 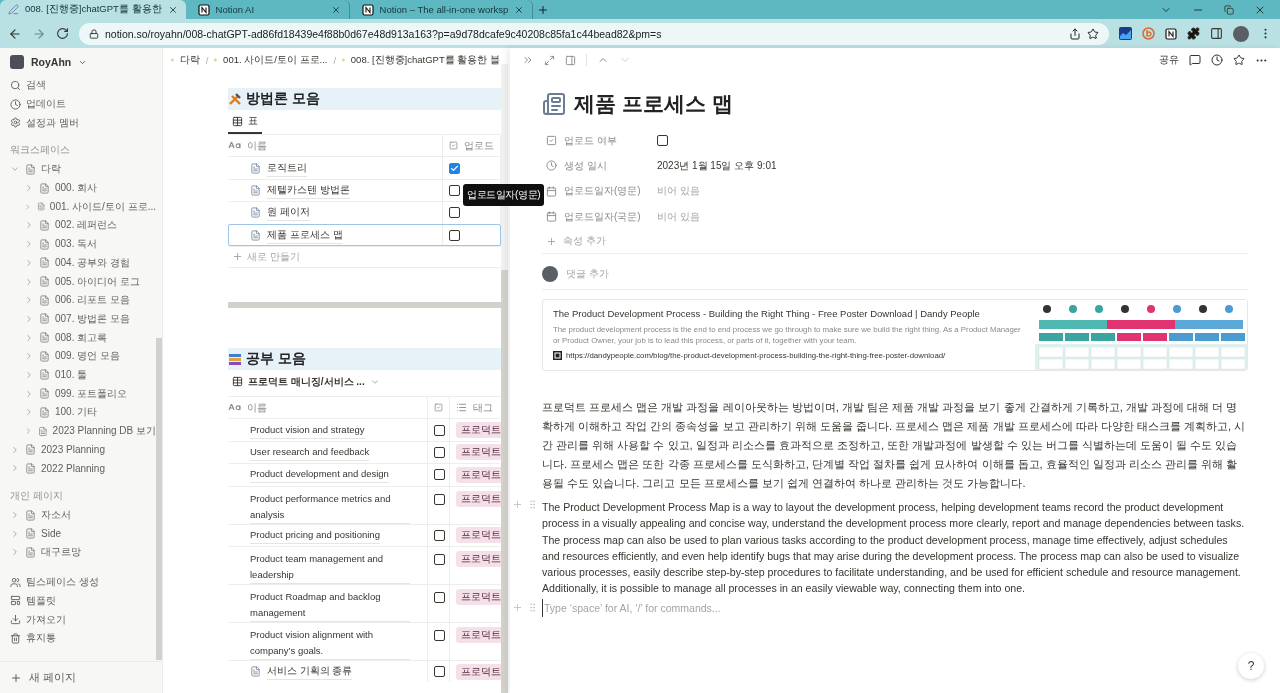 What do you see at coordinates (78, 431) in the screenshot?
I see `sidebar-item: 2023 Planning DB 보기` at bounding box center [78, 431].